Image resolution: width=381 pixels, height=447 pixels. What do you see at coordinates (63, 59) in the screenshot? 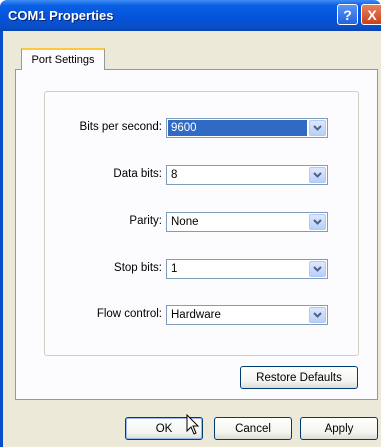
I see `tab-port-settings: Port Settings` at bounding box center [63, 59].